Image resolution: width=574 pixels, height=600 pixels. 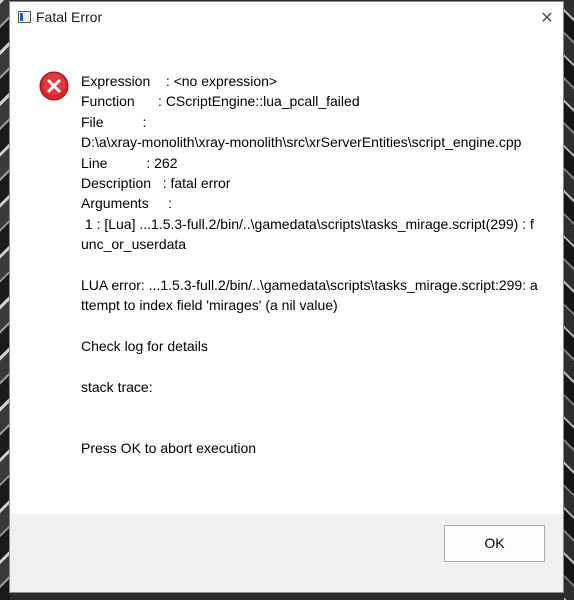 I want to click on message-line: Check log for details, so click(x=144, y=346).